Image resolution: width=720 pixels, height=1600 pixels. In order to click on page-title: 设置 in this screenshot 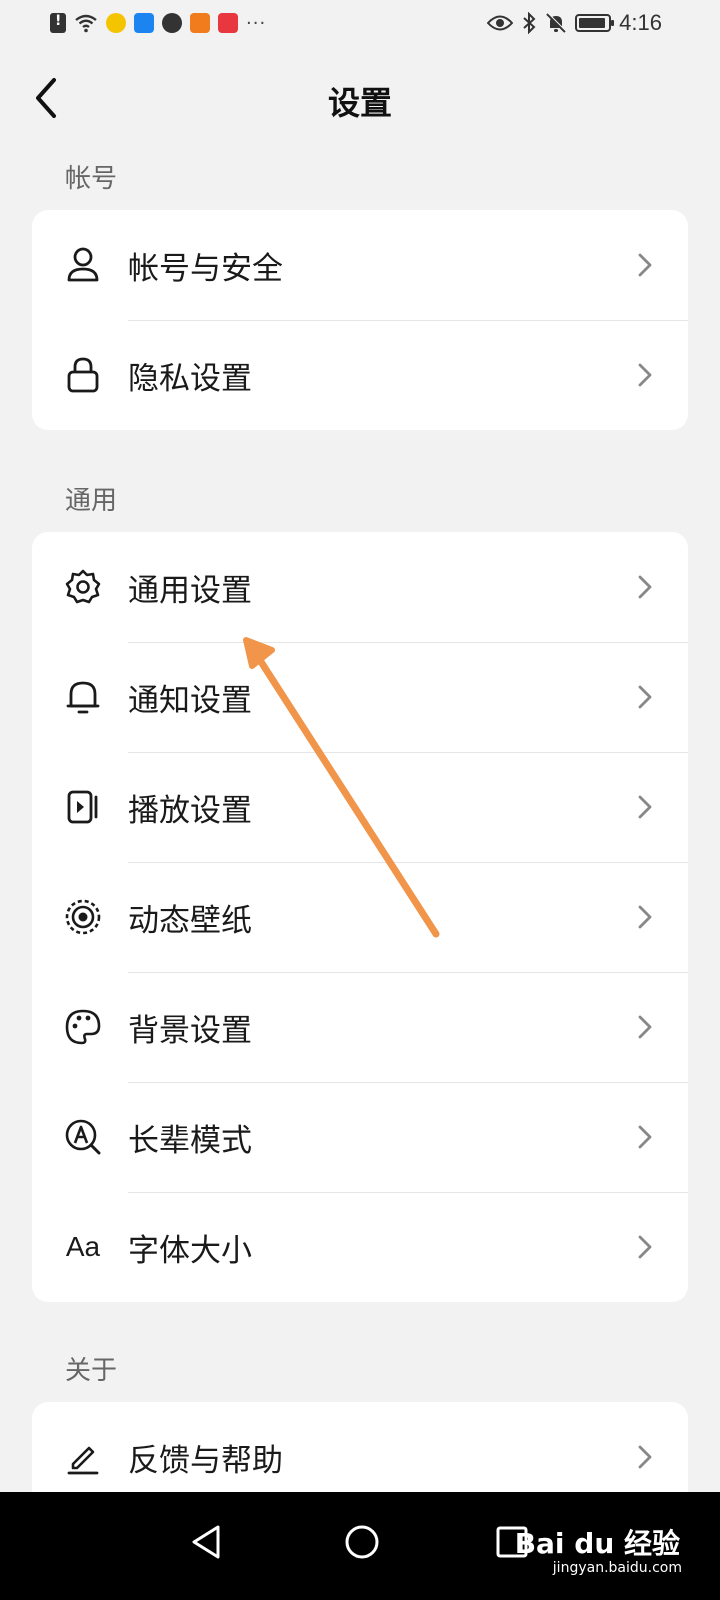, I will do `click(359, 103)`.